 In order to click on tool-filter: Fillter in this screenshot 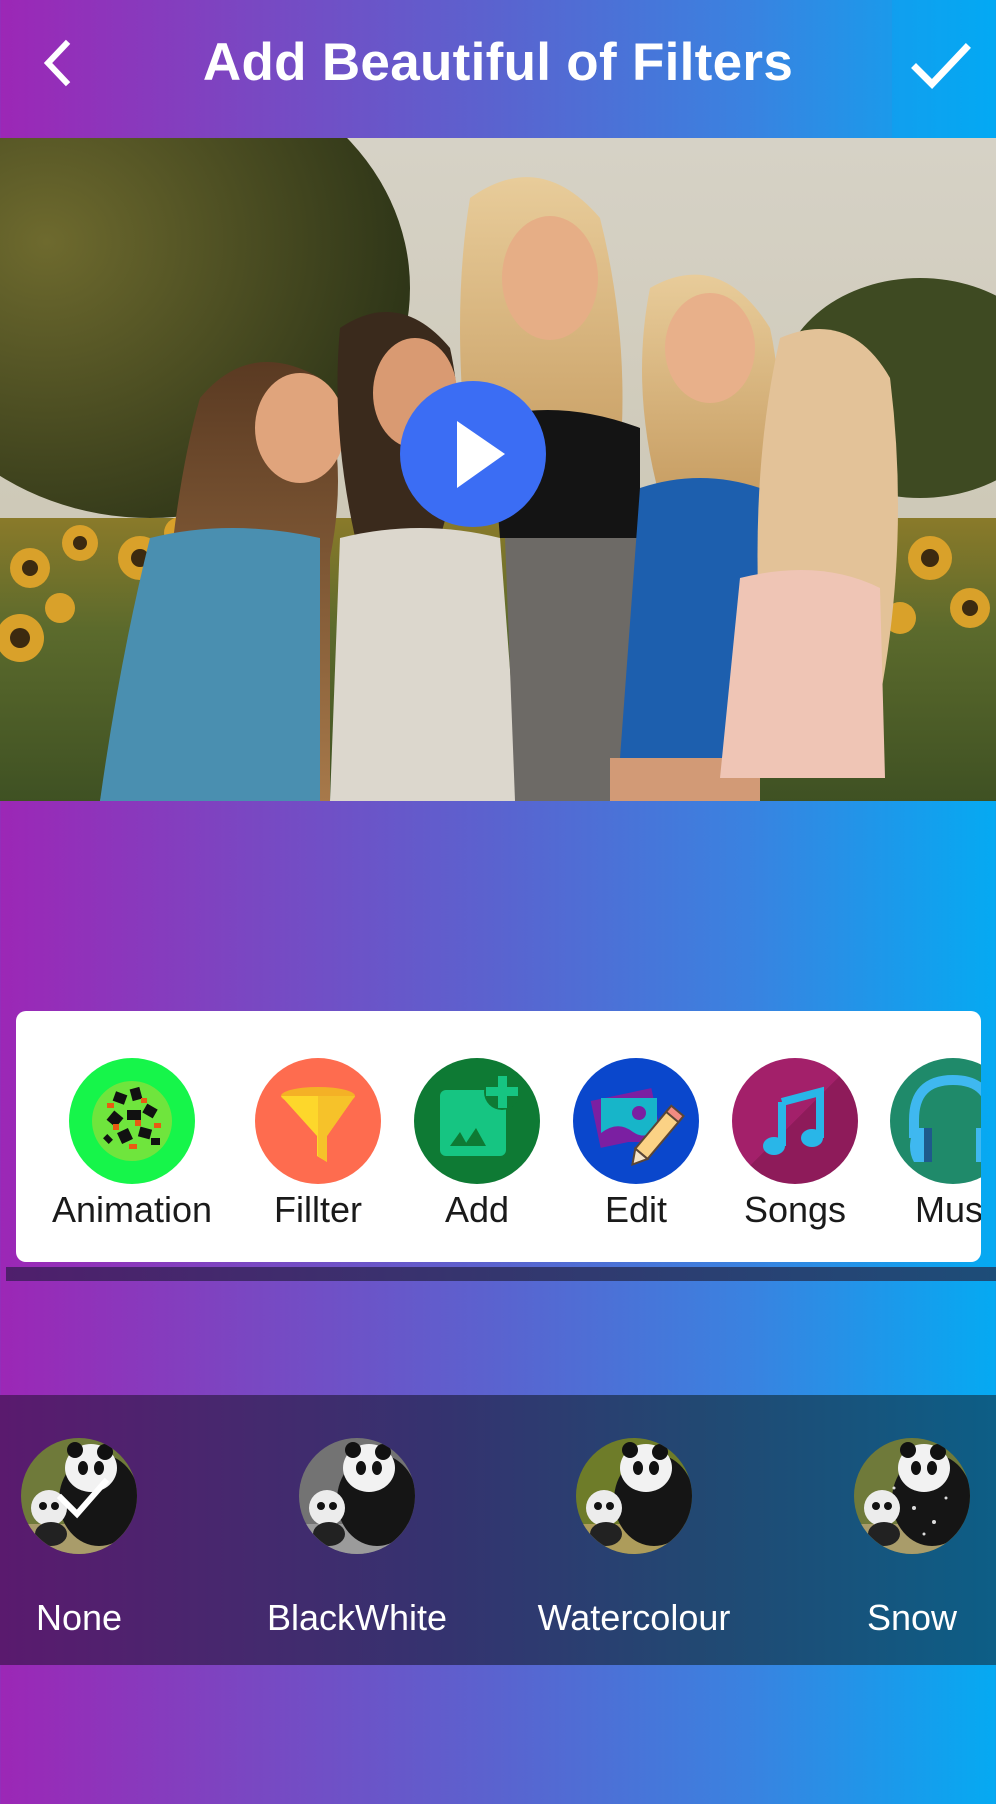, I will do `click(318, 1146)`.